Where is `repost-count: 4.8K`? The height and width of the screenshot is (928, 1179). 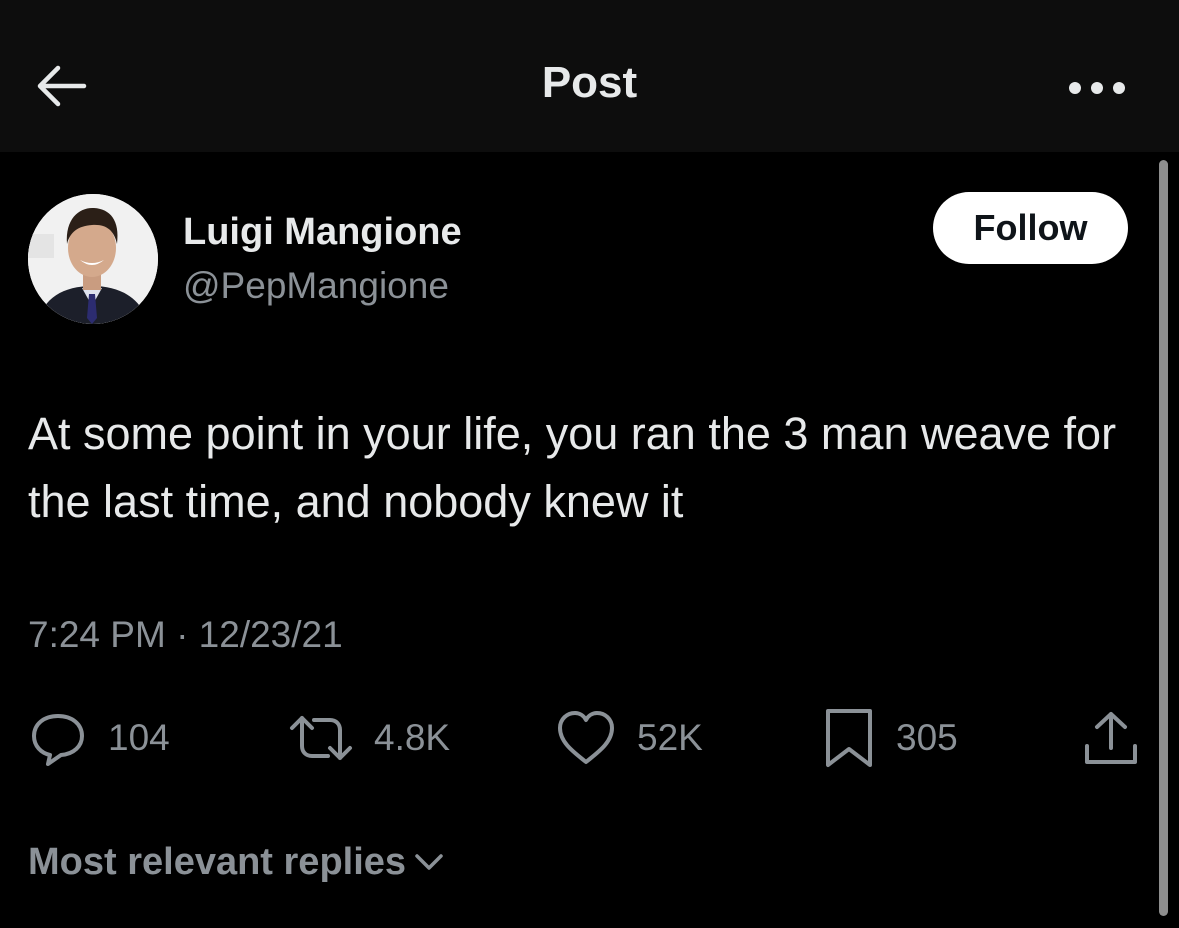 repost-count: 4.8K is located at coordinates (412, 737).